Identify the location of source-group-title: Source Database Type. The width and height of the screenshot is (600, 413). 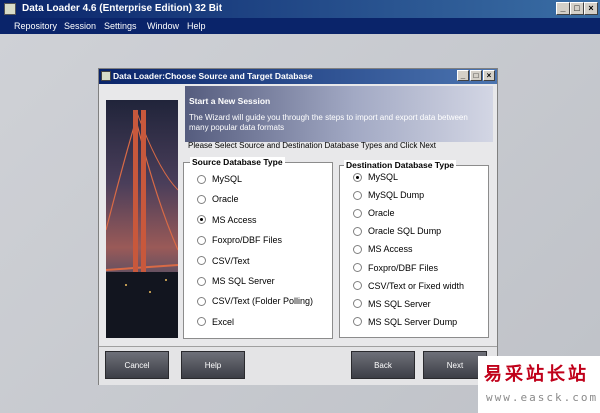
(237, 162).